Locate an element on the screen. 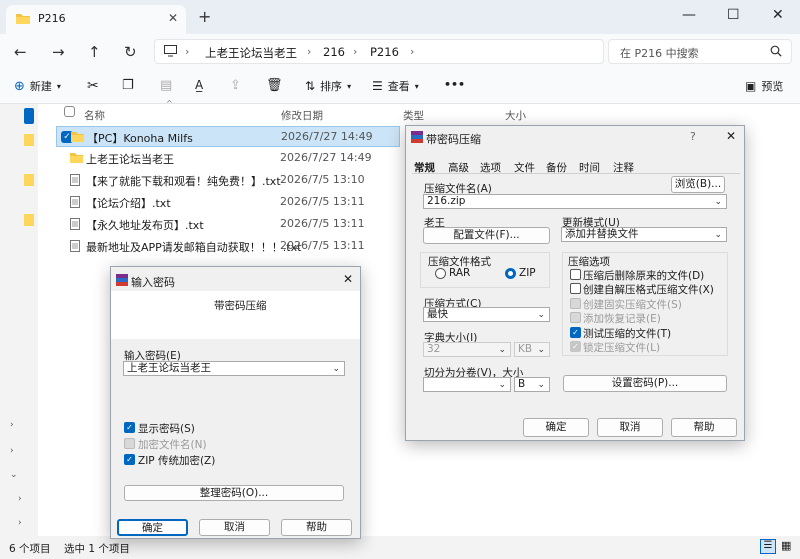 This screenshot has width=800, height=559. archive-name-input: 216.zip ⌄ is located at coordinates (575, 201).